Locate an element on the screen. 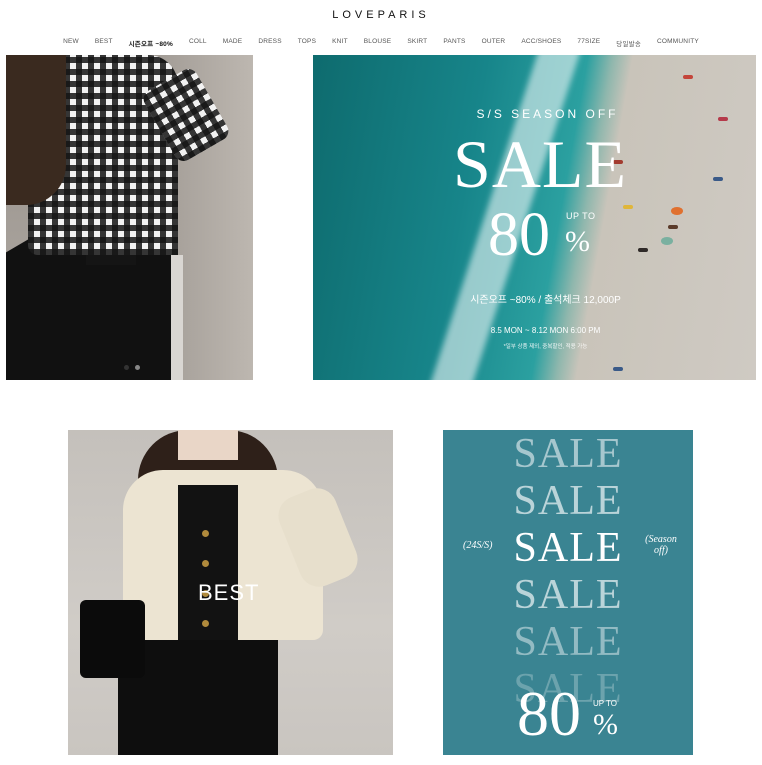 This screenshot has width=762, height=765. black-handbag is located at coordinates (112, 639).